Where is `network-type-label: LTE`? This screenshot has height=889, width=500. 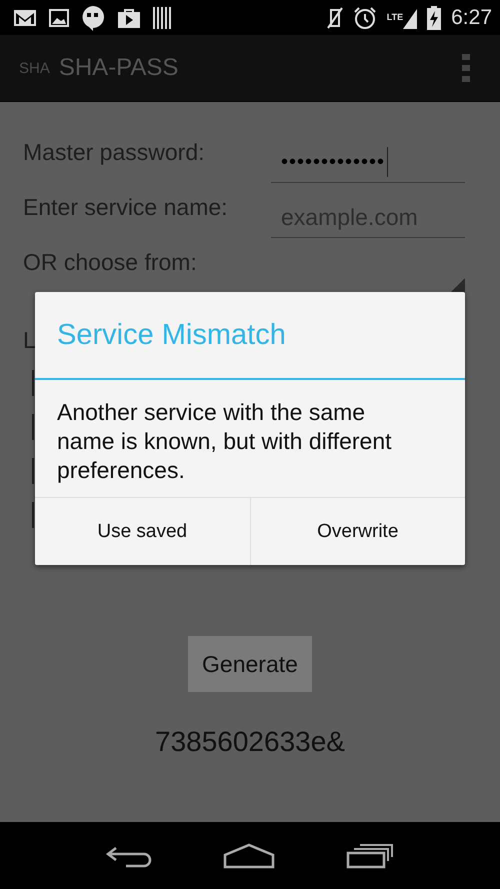
network-type-label: LTE is located at coordinates (395, 17).